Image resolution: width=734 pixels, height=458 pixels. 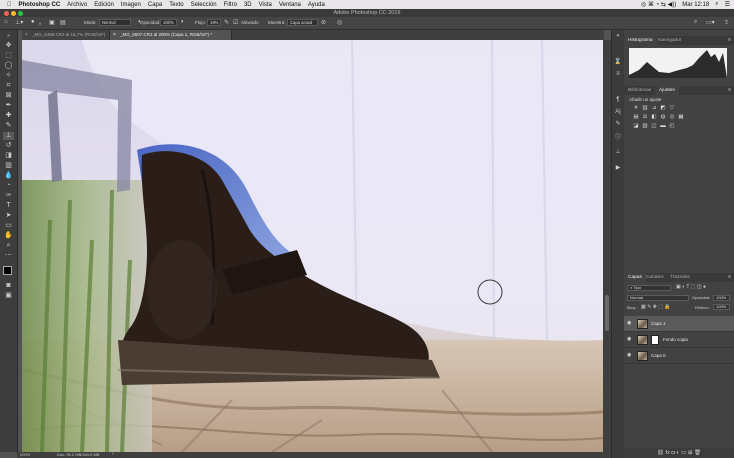 I want to click on lasso-tool-icon: ◯, so click(x=8, y=66).